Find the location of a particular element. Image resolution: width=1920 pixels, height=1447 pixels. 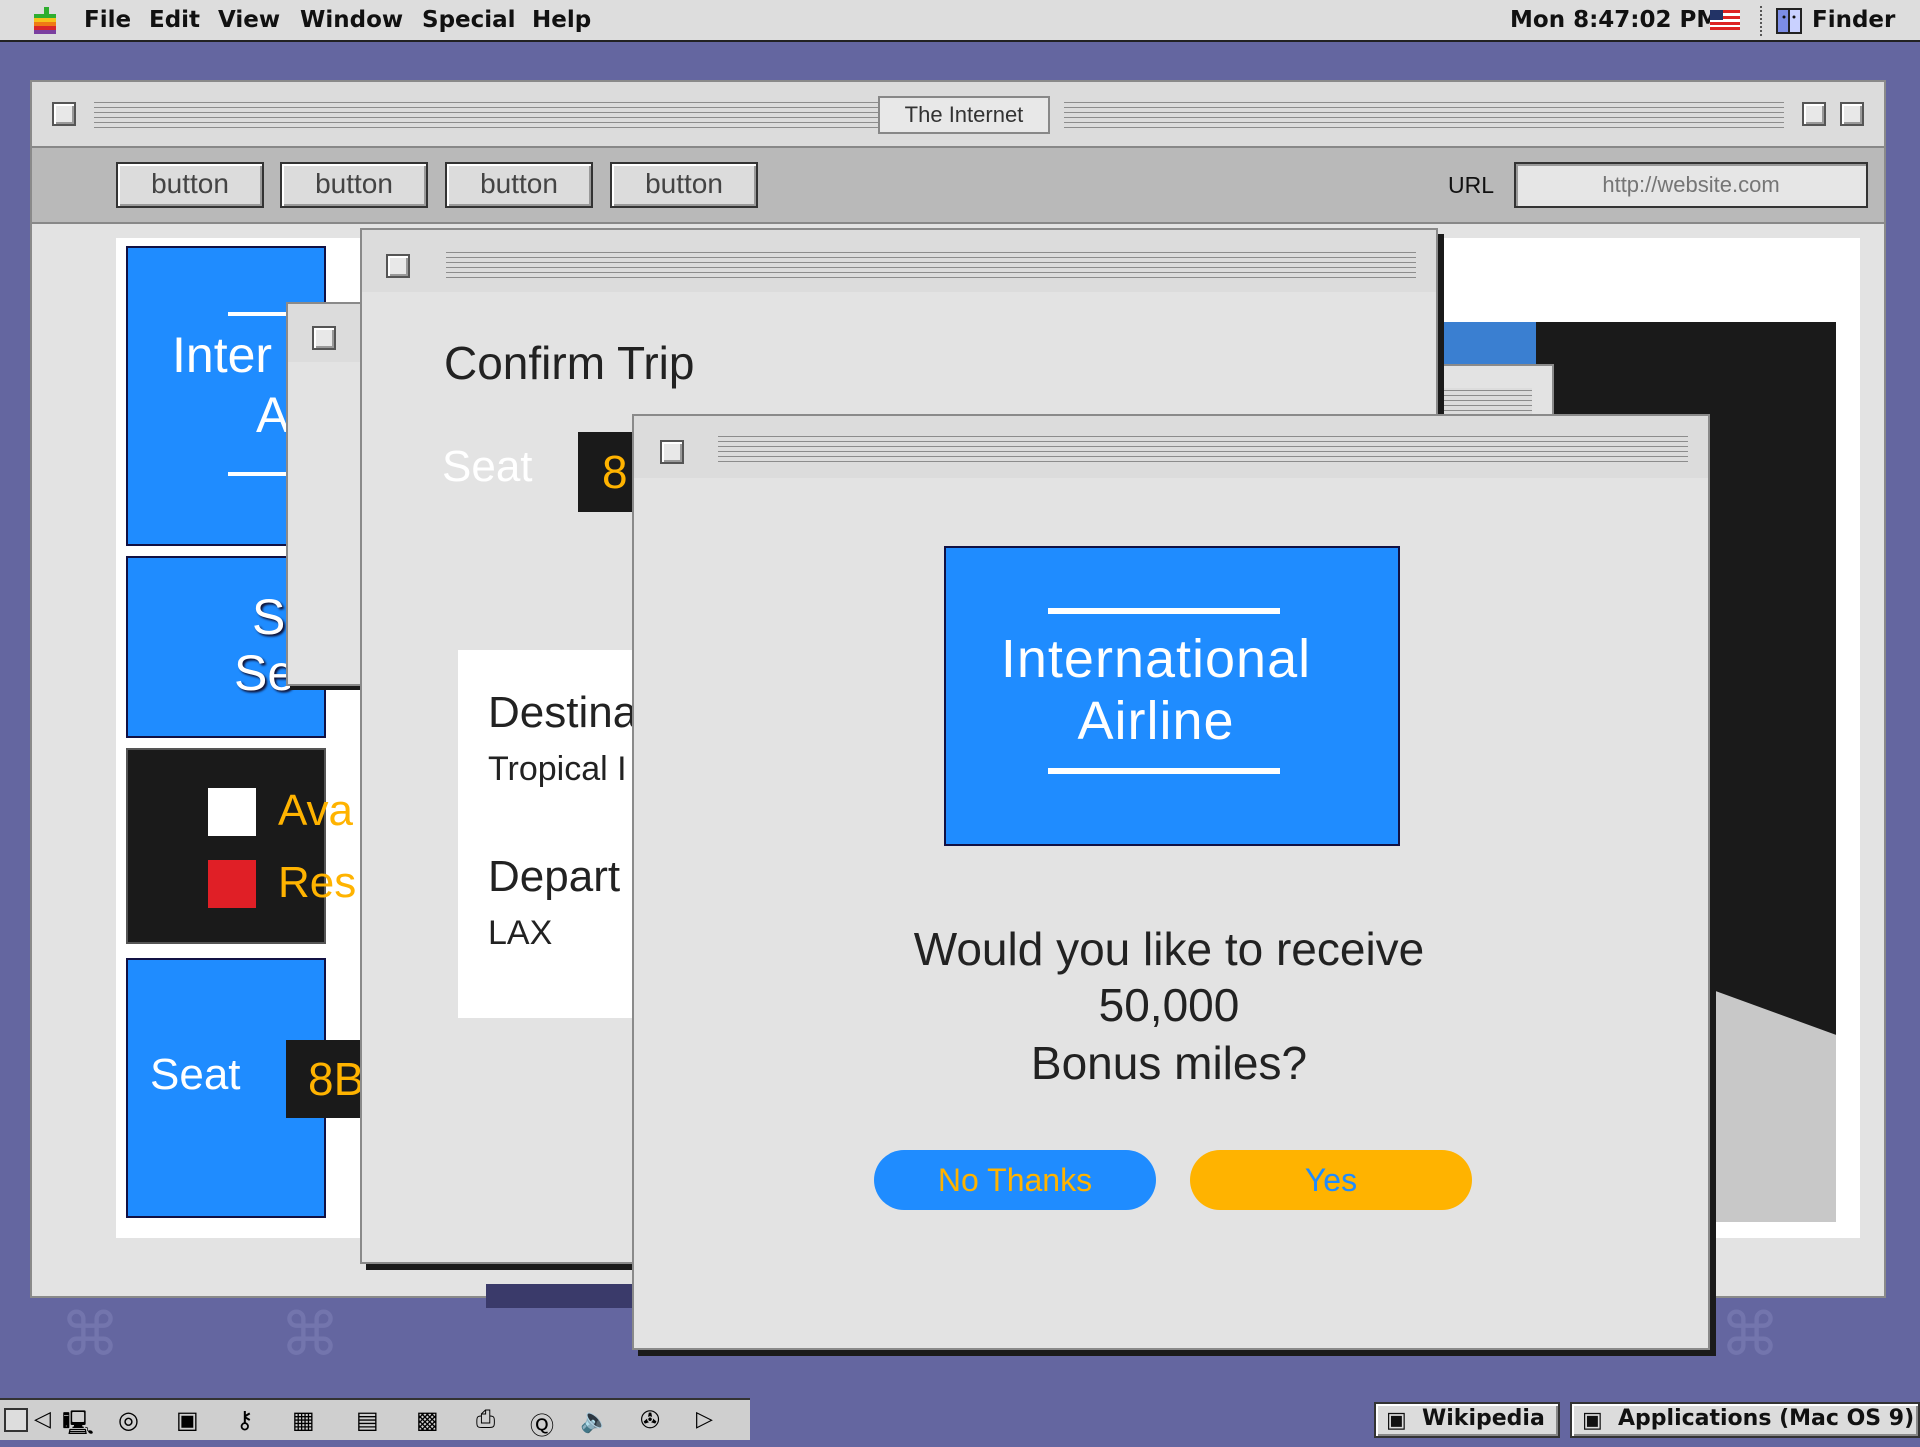

browser-title-bar: The Internet is located at coordinates (958, 114).